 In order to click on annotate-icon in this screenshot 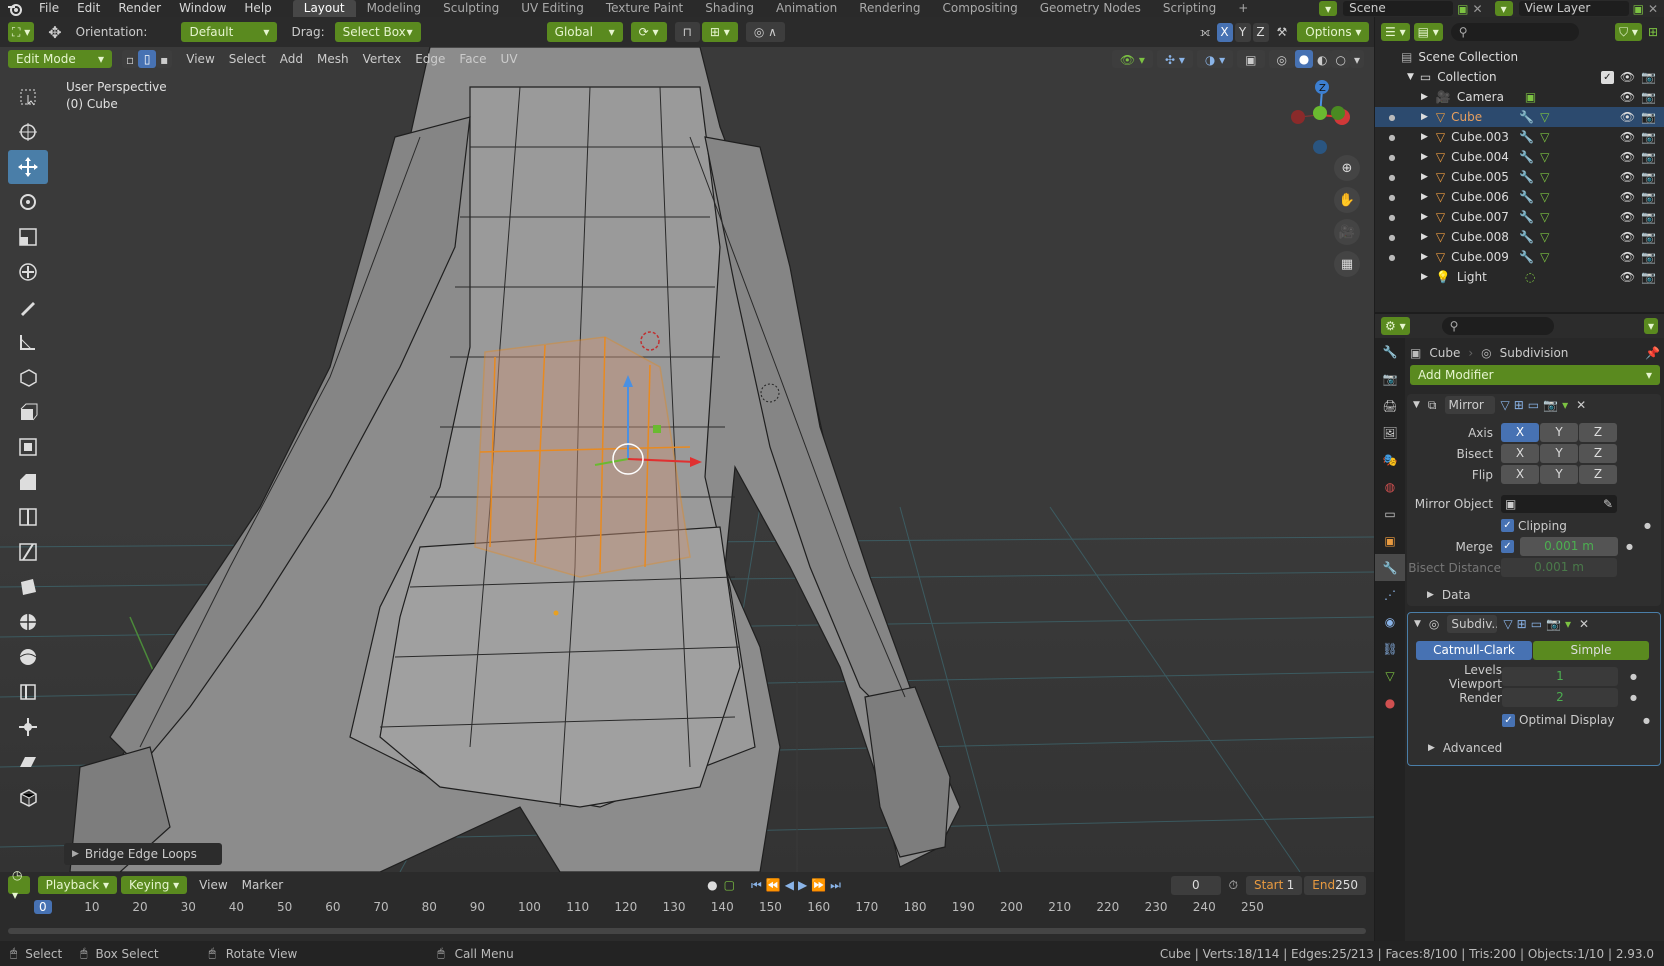, I will do `click(28, 307)`.